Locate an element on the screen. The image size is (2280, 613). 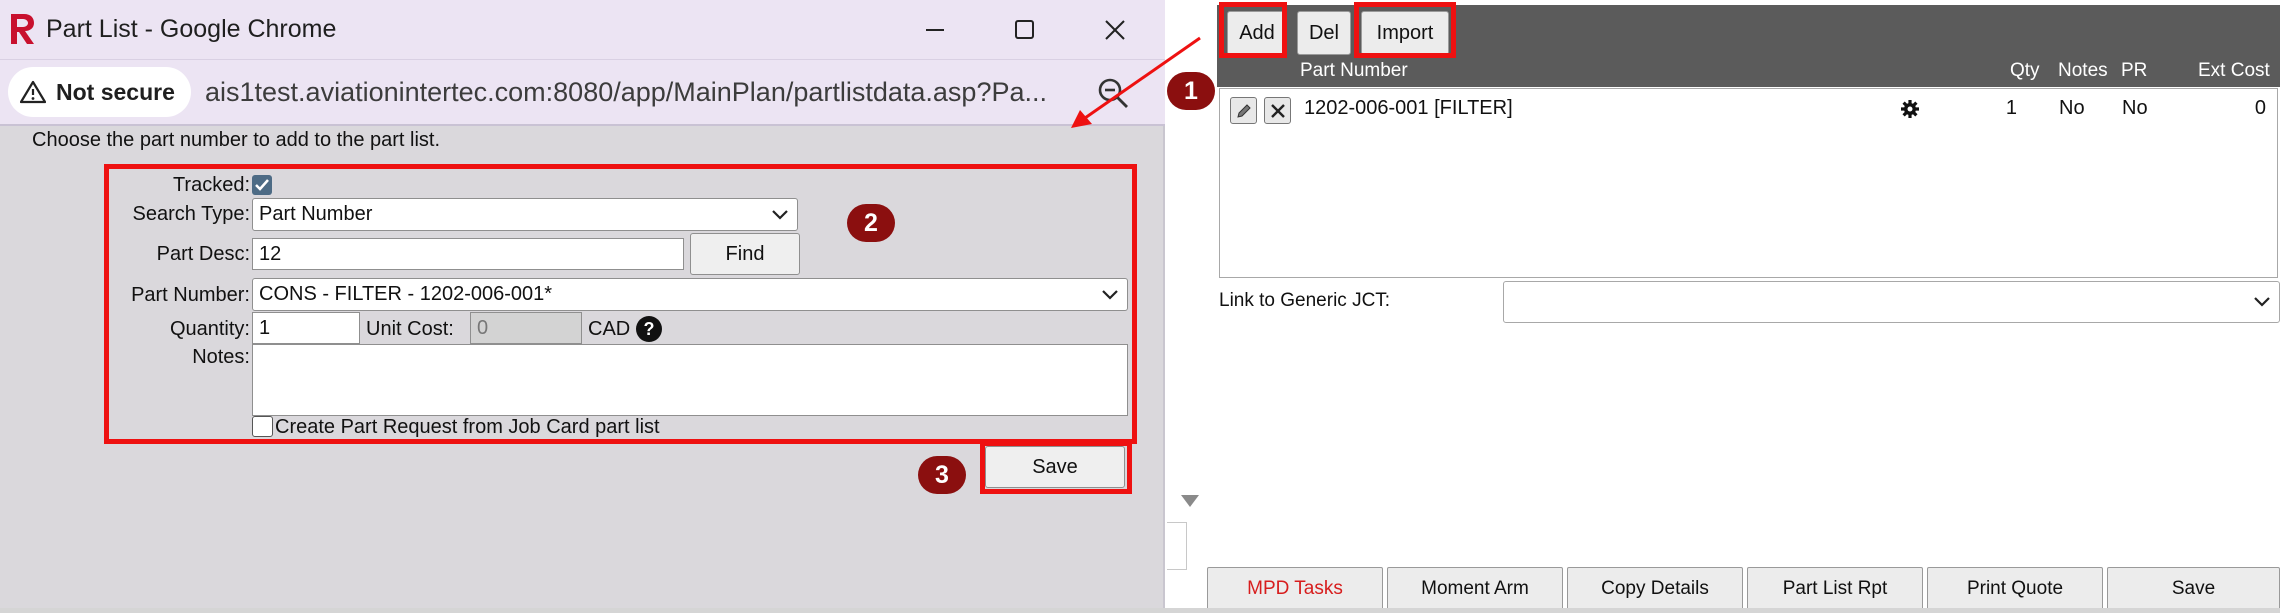
delete-row-button is located at coordinates (1277, 110).